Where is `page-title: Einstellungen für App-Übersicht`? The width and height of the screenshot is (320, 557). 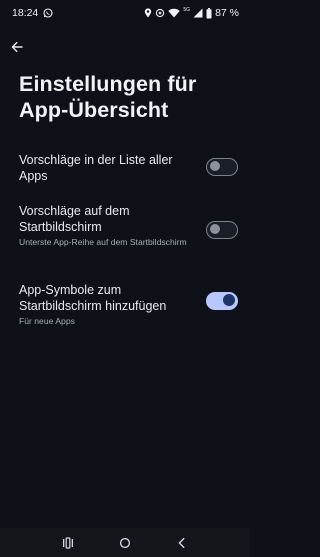
page-title: Einstellungen für App-Übersicht is located at coordinates (108, 97).